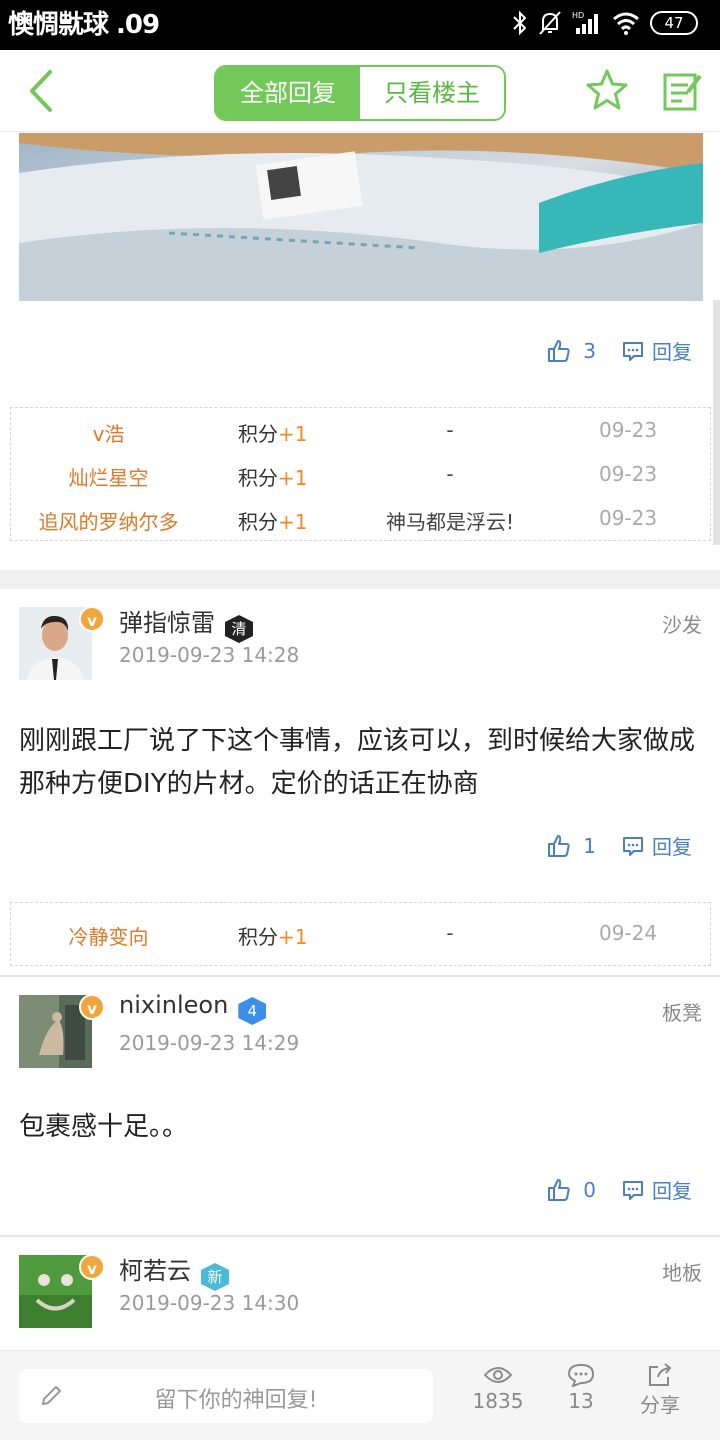 The width and height of the screenshot is (720, 1440). I want to click on signal-icon: HD, so click(585, 22).